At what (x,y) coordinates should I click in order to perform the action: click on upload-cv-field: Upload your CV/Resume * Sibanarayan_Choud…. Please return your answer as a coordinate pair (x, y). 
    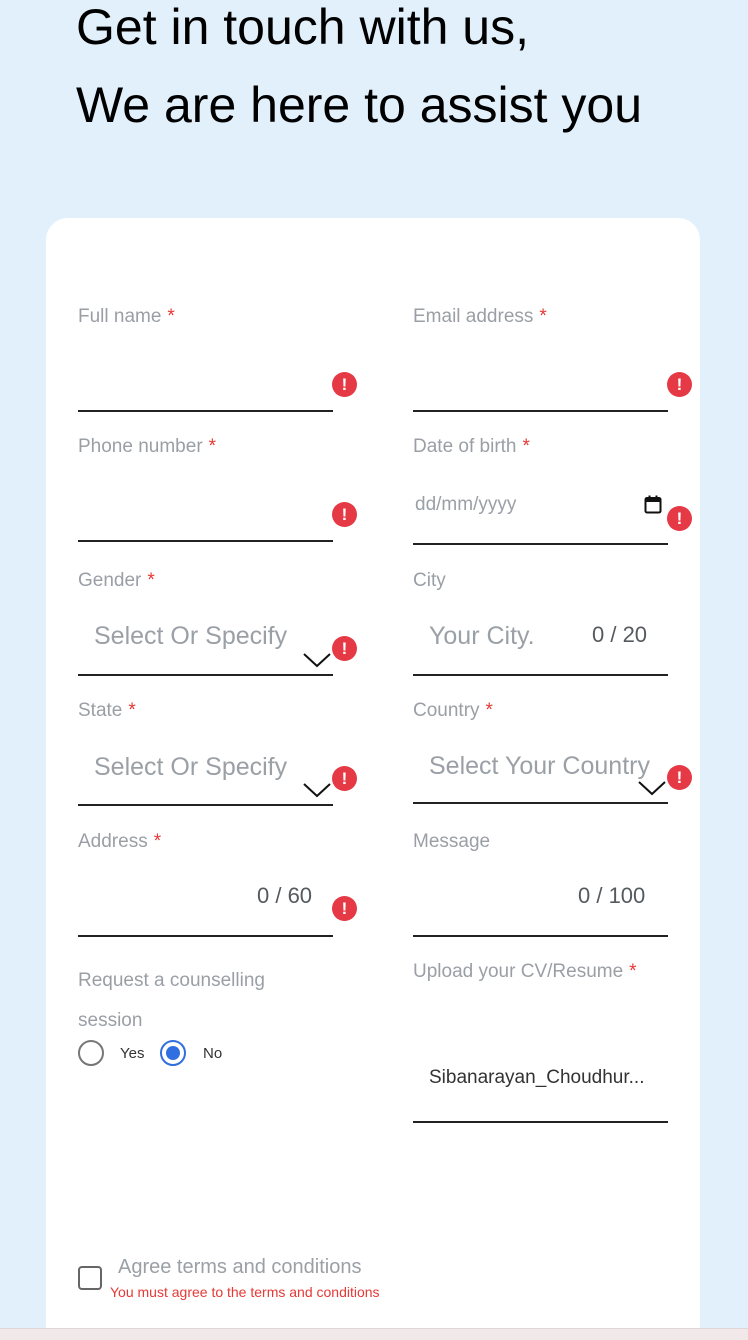
    Looking at the image, I should click on (540, 1043).